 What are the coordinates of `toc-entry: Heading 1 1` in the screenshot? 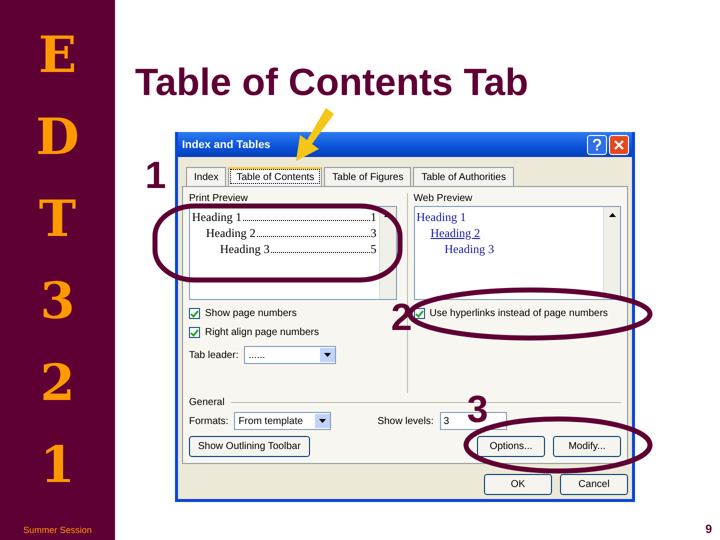 It's located at (284, 217).